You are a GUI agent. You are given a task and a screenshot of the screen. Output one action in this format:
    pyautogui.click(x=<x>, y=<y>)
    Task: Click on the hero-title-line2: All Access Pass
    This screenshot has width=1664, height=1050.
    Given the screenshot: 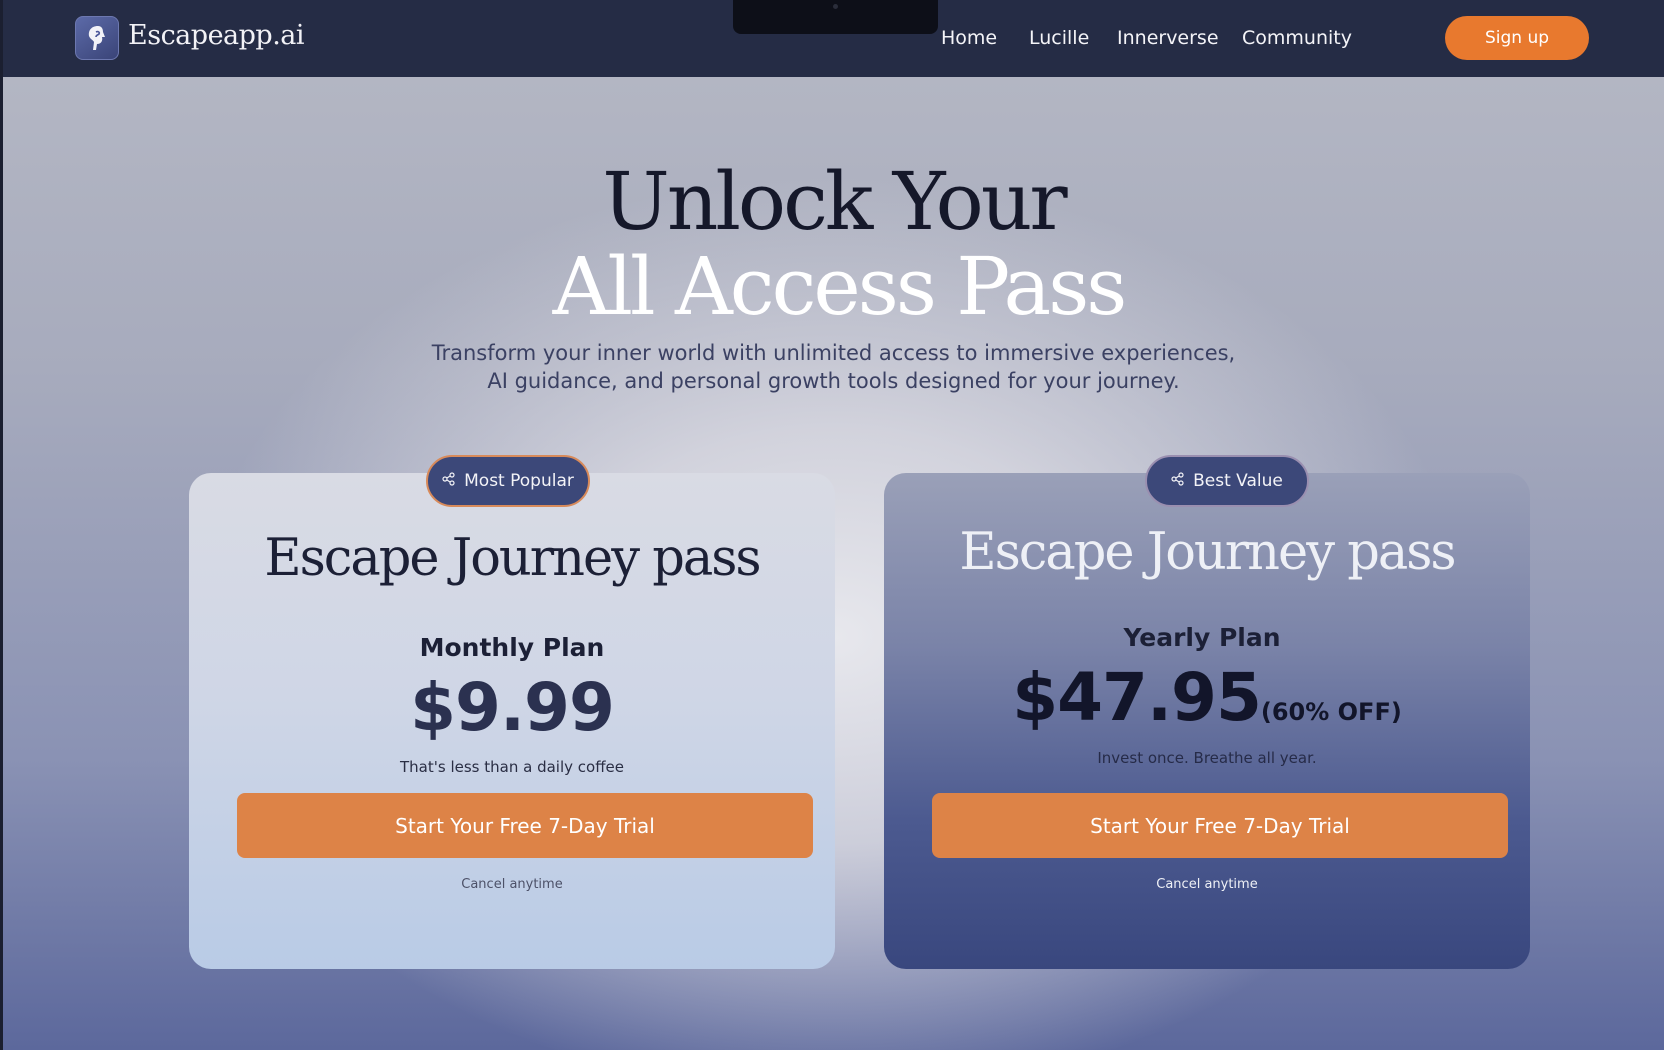 What is the action you would take?
    pyautogui.click(x=840, y=286)
    